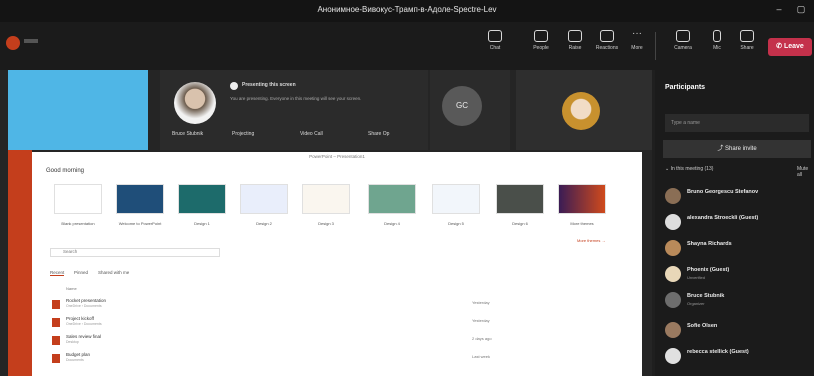  What do you see at coordinates (779, 10) in the screenshot?
I see `minimize-icon: –` at bounding box center [779, 10].